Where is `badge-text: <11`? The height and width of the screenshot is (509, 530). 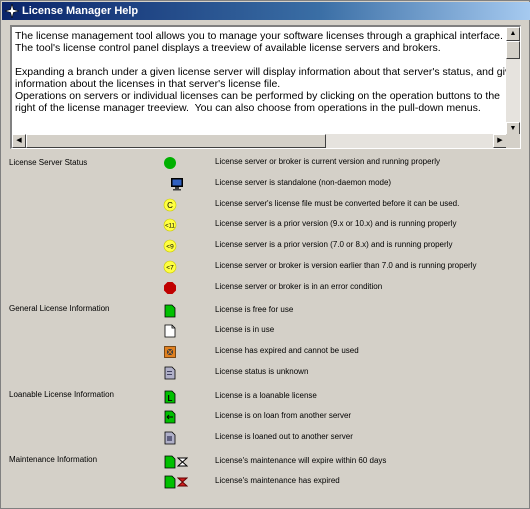
badge-text: <11 is located at coordinates (170, 227).